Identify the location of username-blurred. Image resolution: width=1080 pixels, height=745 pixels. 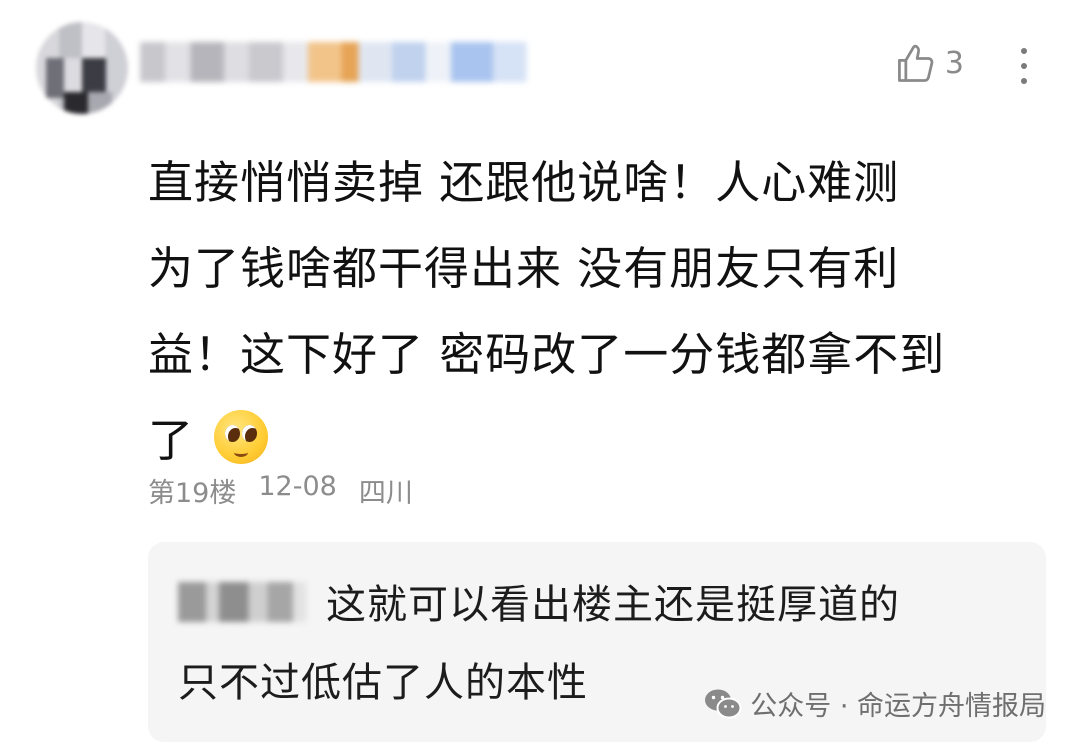
(350, 62).